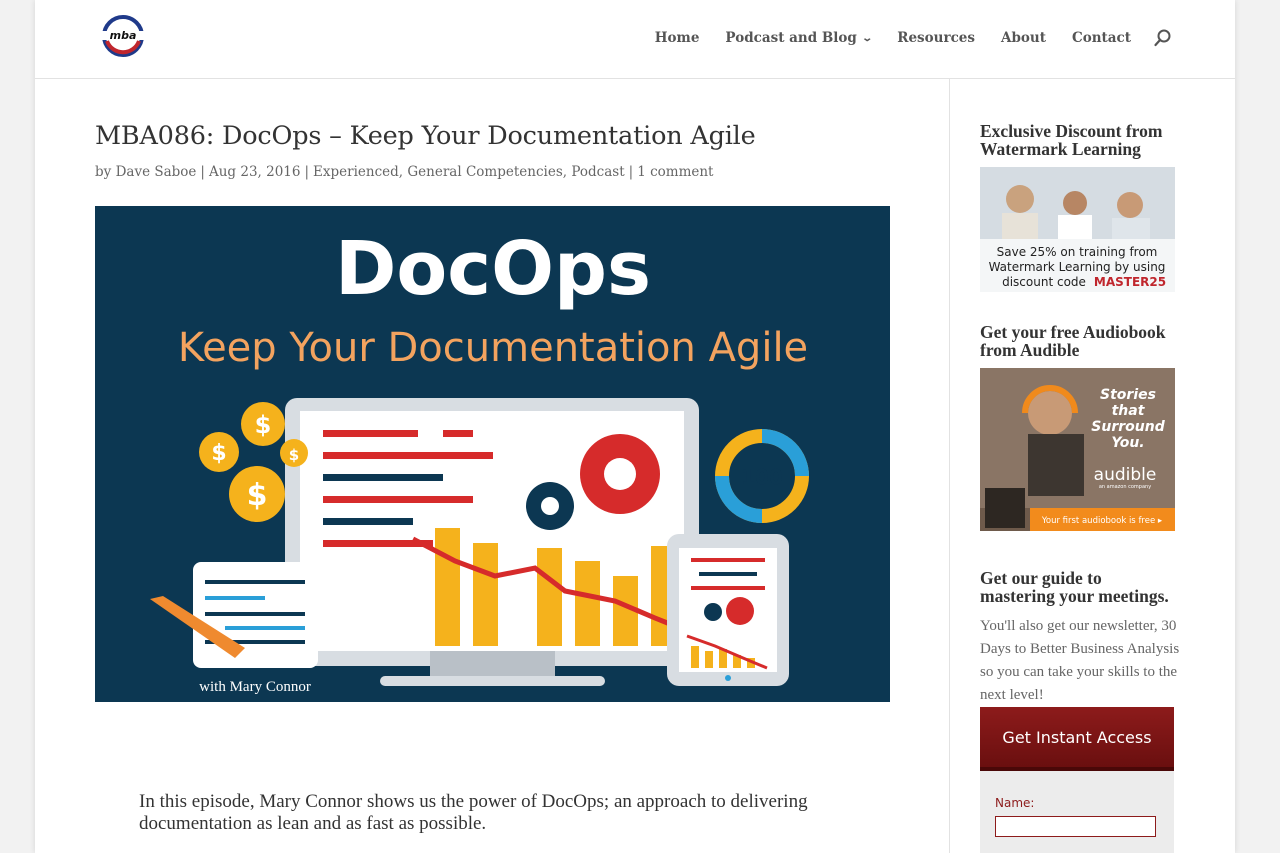  Describe the element at coordinates (1125, 475) in the screenshot. I see `audible-logo: audible` at that location.